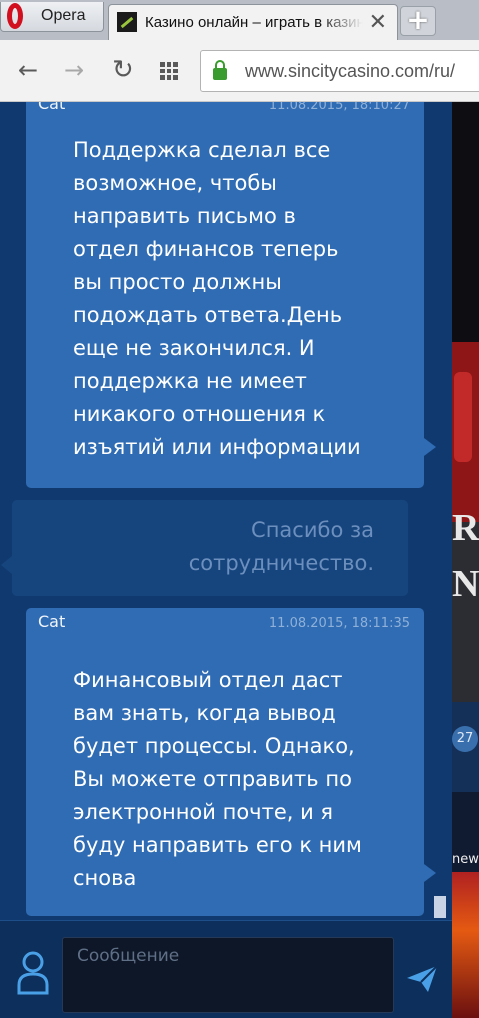  I want to click on browser-toolbar: ← → ↻ www.sincitycasino.com/ru/, so click(239, 71).